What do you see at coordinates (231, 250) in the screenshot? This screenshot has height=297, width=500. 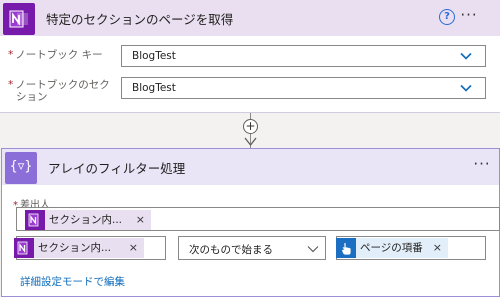 I see `operator-value: 次のもので始まる` at bounding box center [231, 250].